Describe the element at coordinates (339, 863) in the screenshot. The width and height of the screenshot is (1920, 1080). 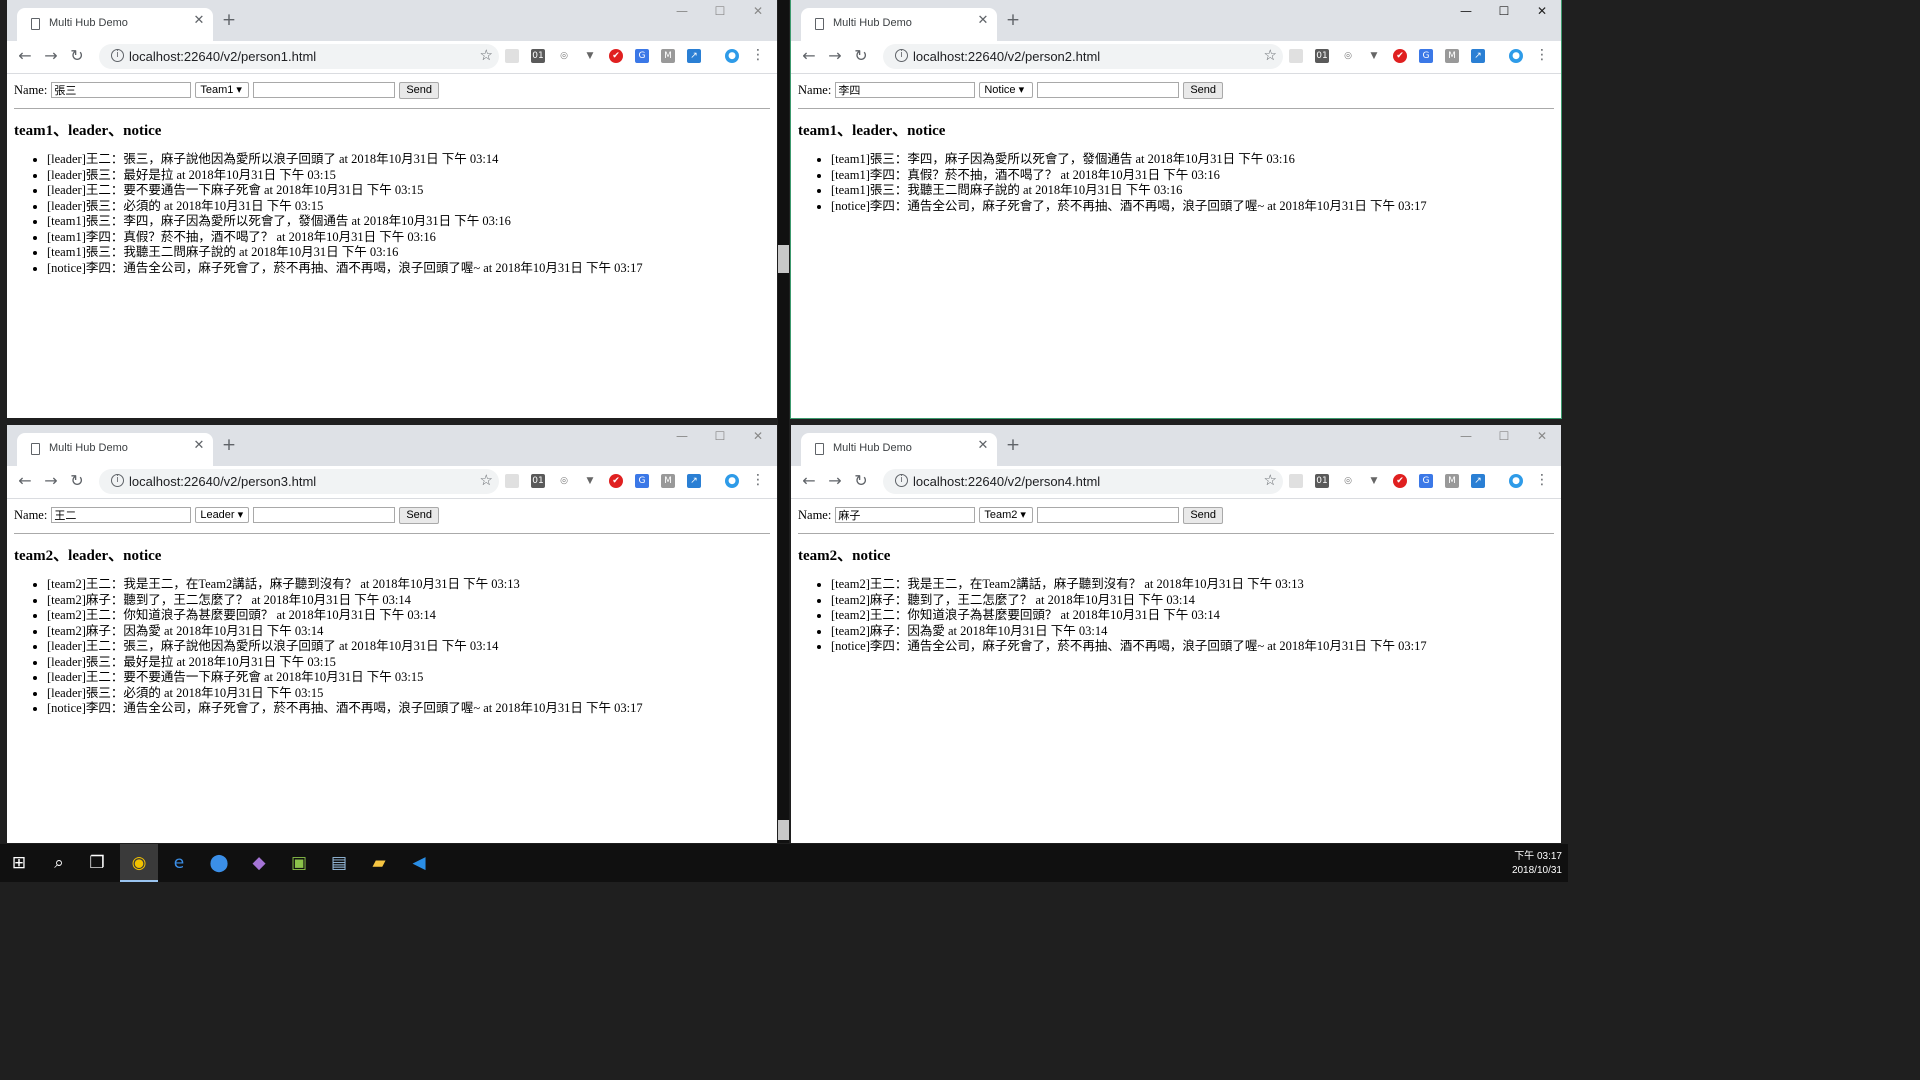
I see `blue-app-icon: ▤` at that location.